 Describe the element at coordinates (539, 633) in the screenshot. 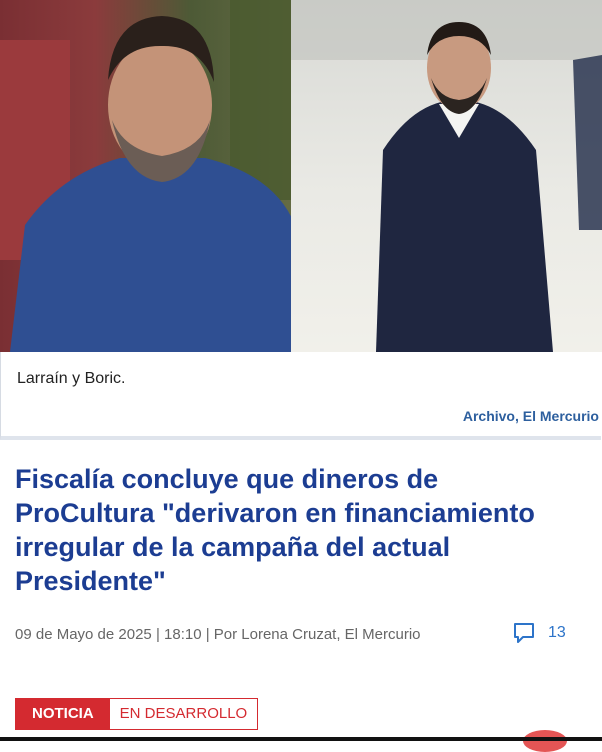

I see `comments-button: 13` at that location.